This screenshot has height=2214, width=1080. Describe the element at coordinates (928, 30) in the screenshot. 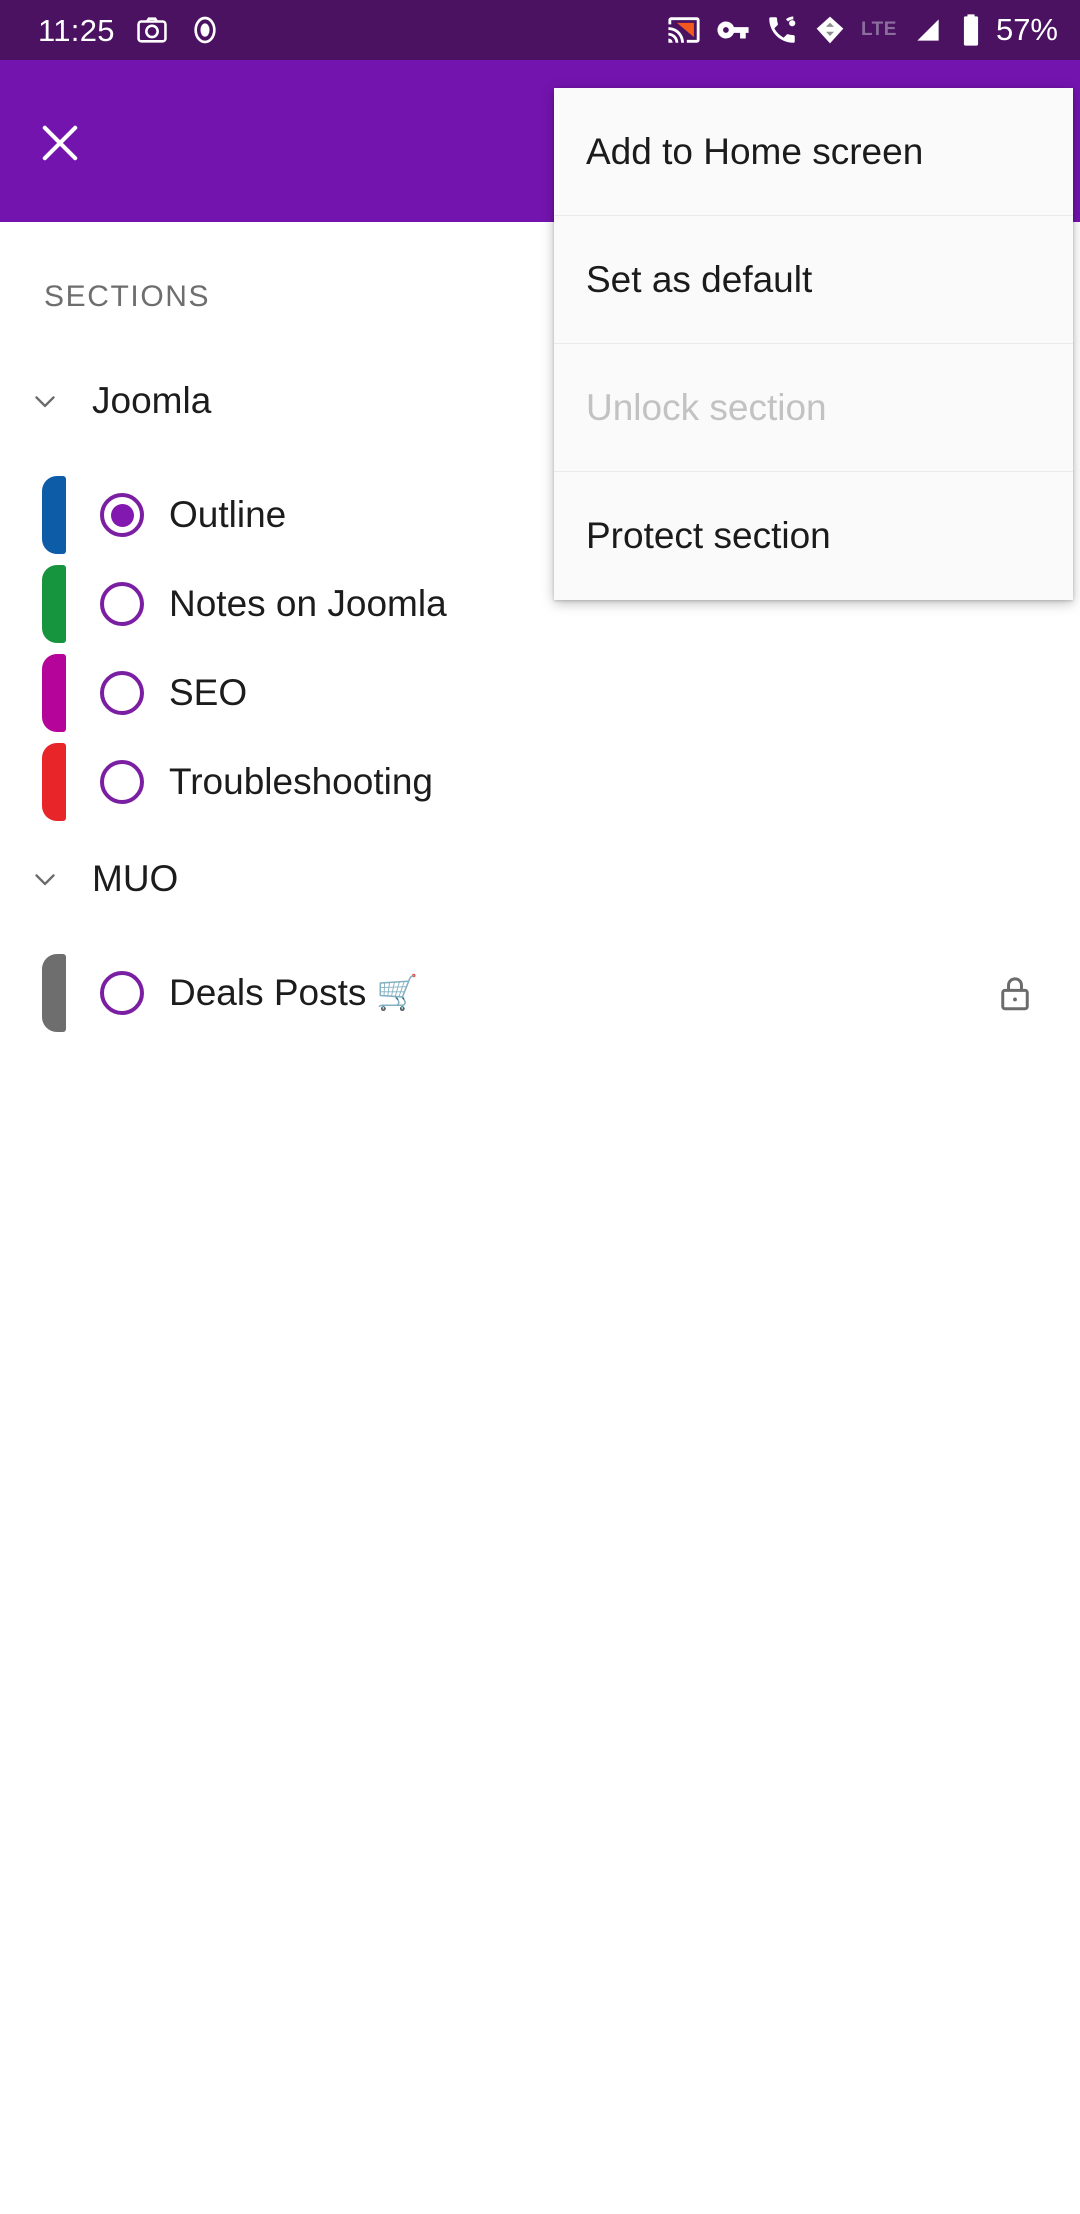

I see `signal-bars-icon` at that location.